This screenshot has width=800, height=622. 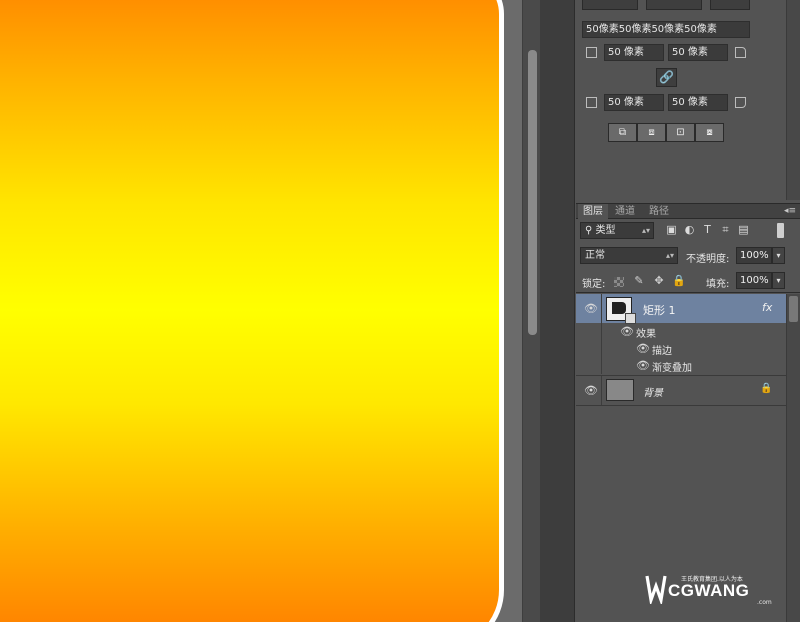 I want to click on opacity-dropdown-arrow: ▾, so click(x=778, y=255).